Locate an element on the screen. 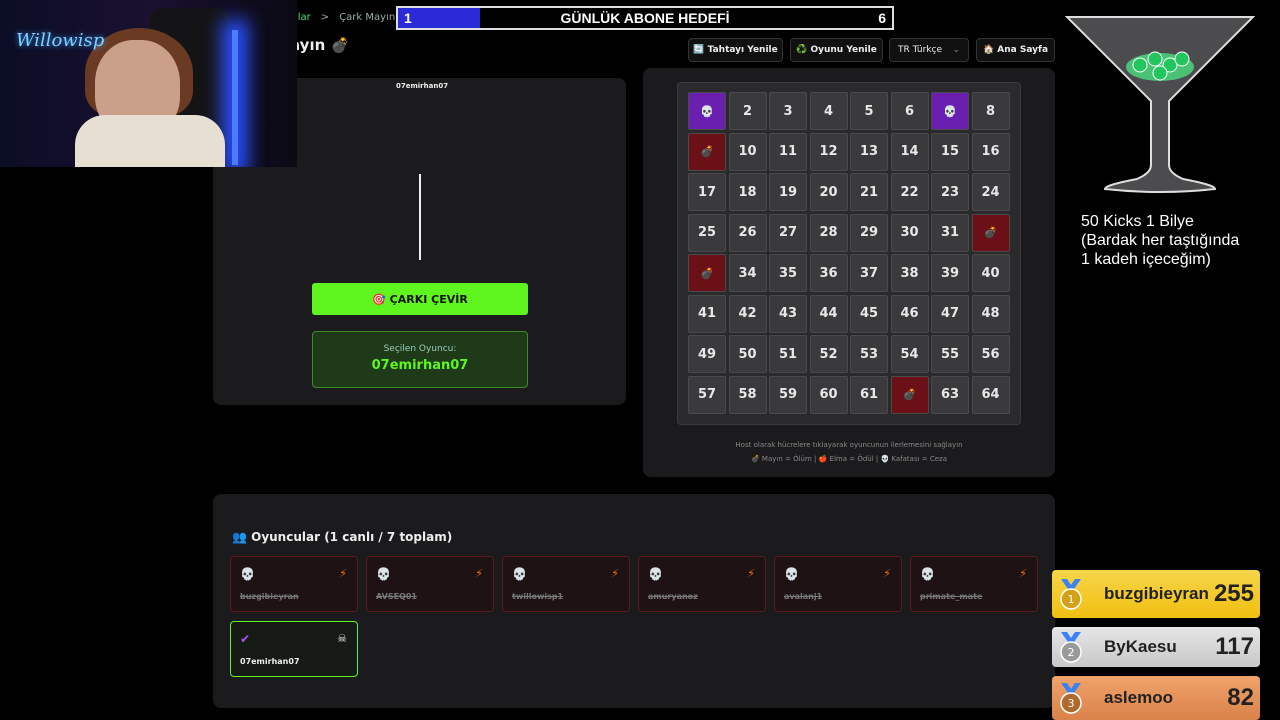 The image size is (1280, 720). board-cell: 4 is located at coordinates (828, 111).